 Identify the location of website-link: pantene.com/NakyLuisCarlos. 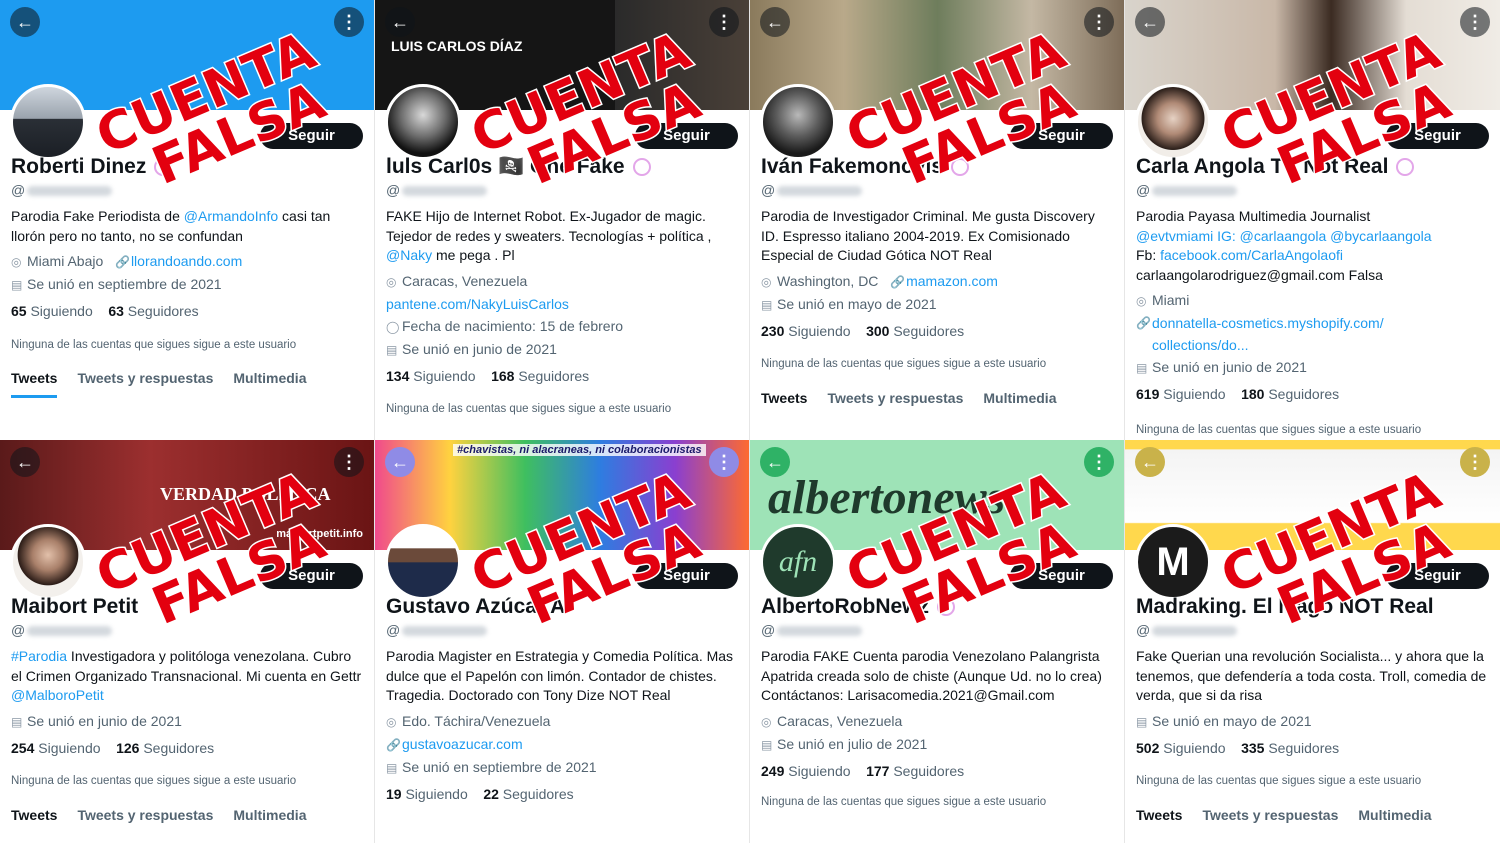
(477, 304).